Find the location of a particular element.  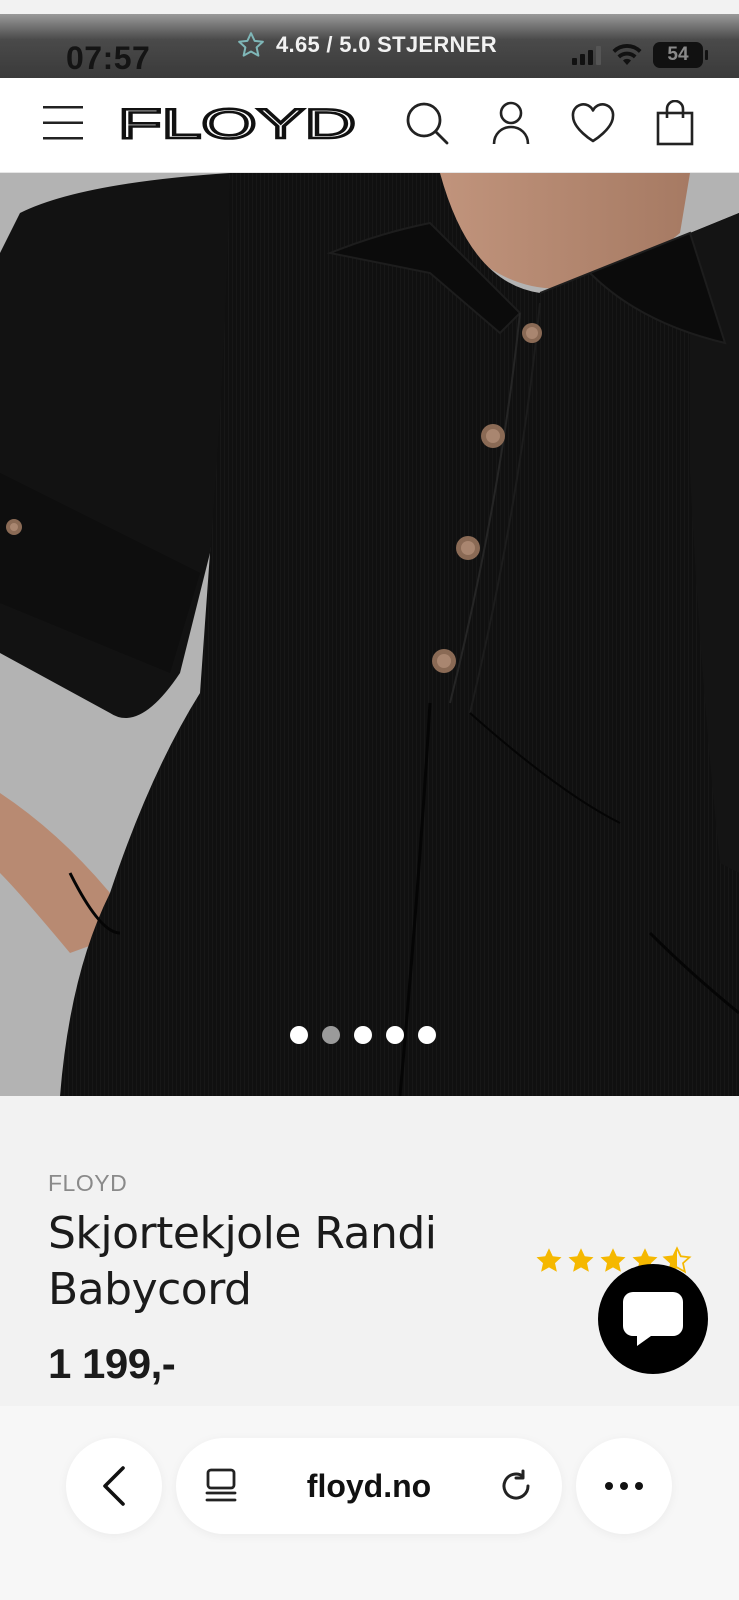

chat-button is located at coordinates (653, 1319).